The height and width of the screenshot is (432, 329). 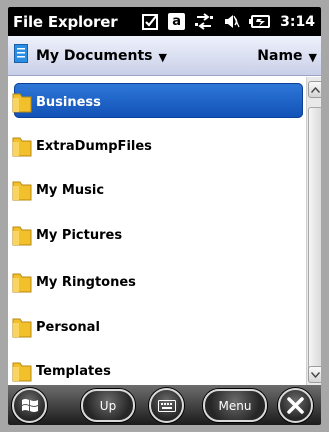 What do you see at coordinates (177, 21) in the screenshot?
I see `a-input-mode-icon: a` at bounding box center [177, 21].